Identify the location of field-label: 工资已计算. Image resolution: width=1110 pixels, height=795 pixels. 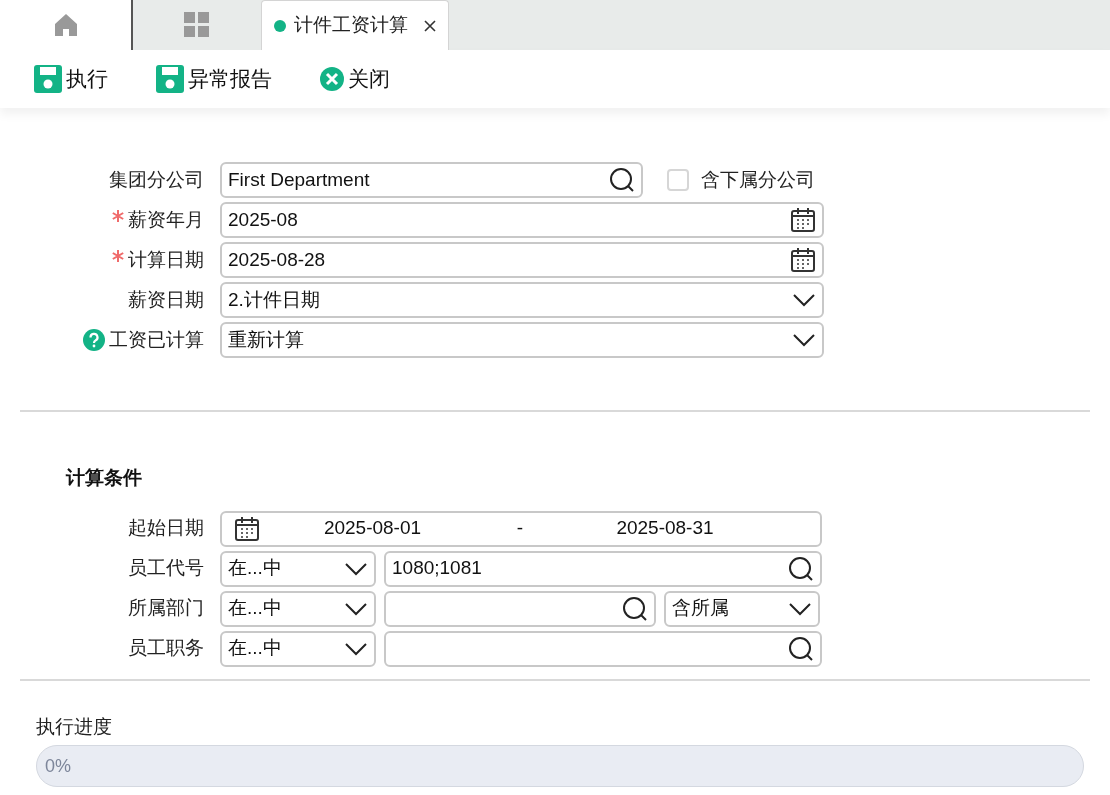
(156, 339).